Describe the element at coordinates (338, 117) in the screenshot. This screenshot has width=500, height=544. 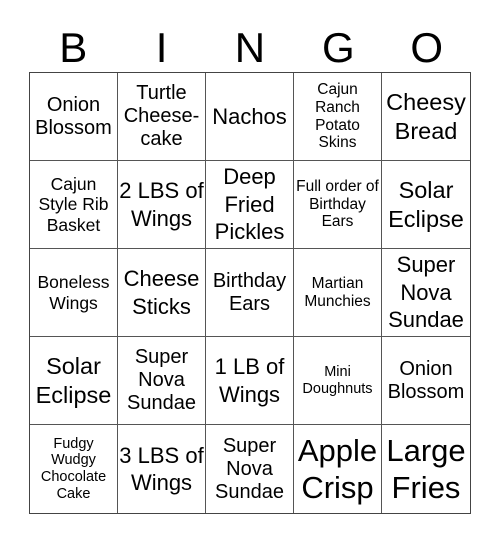
I see `bingo-cell: Cajun Ranch Potato Skins` at that location.